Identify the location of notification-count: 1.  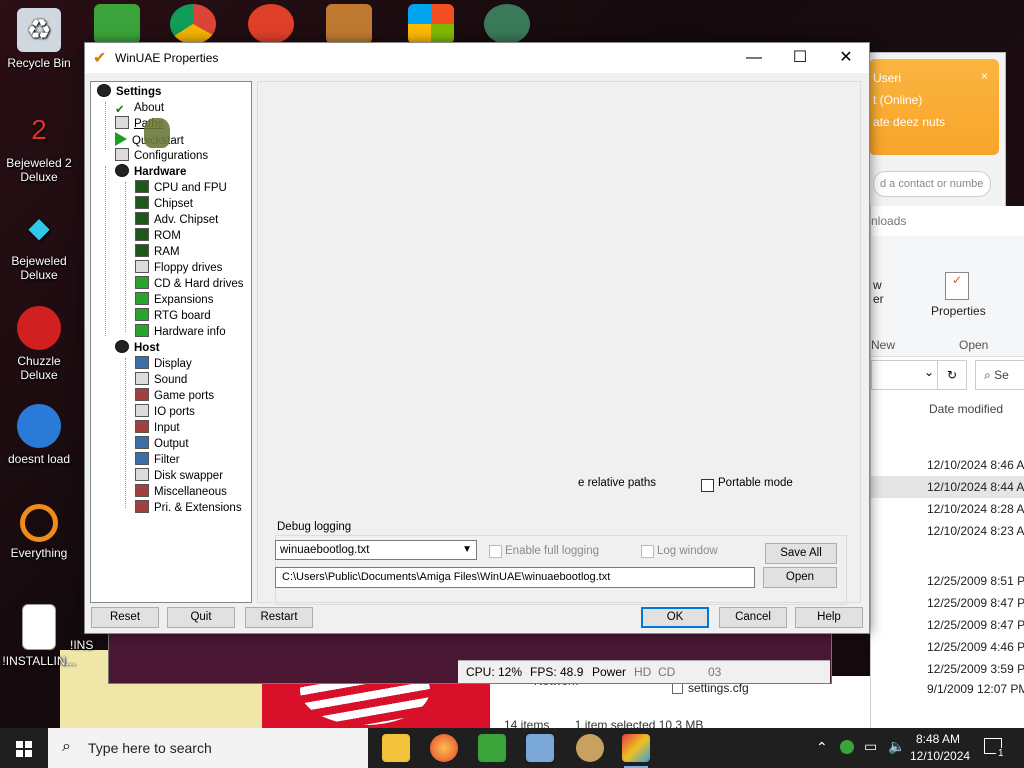
(1001, 753).